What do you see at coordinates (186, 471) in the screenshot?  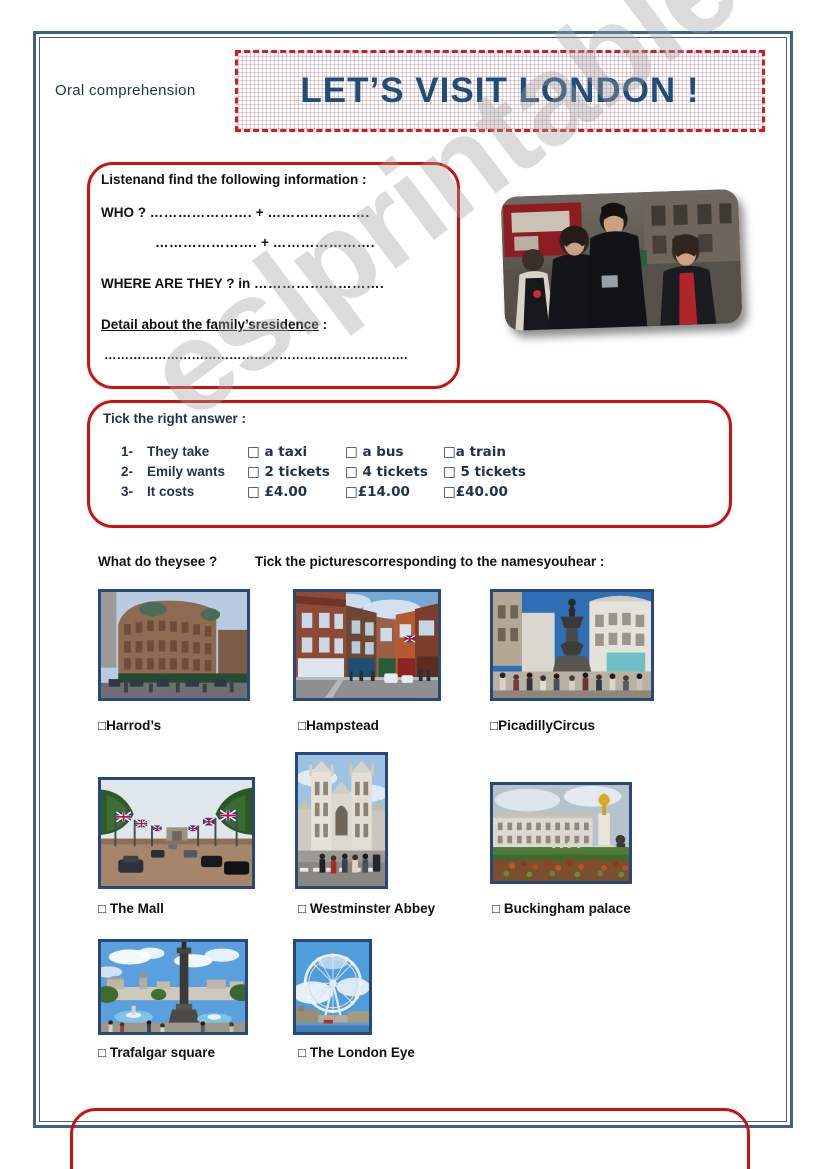 I see `answer-row-stem: Emily wants` at bounding box center [186, 471].